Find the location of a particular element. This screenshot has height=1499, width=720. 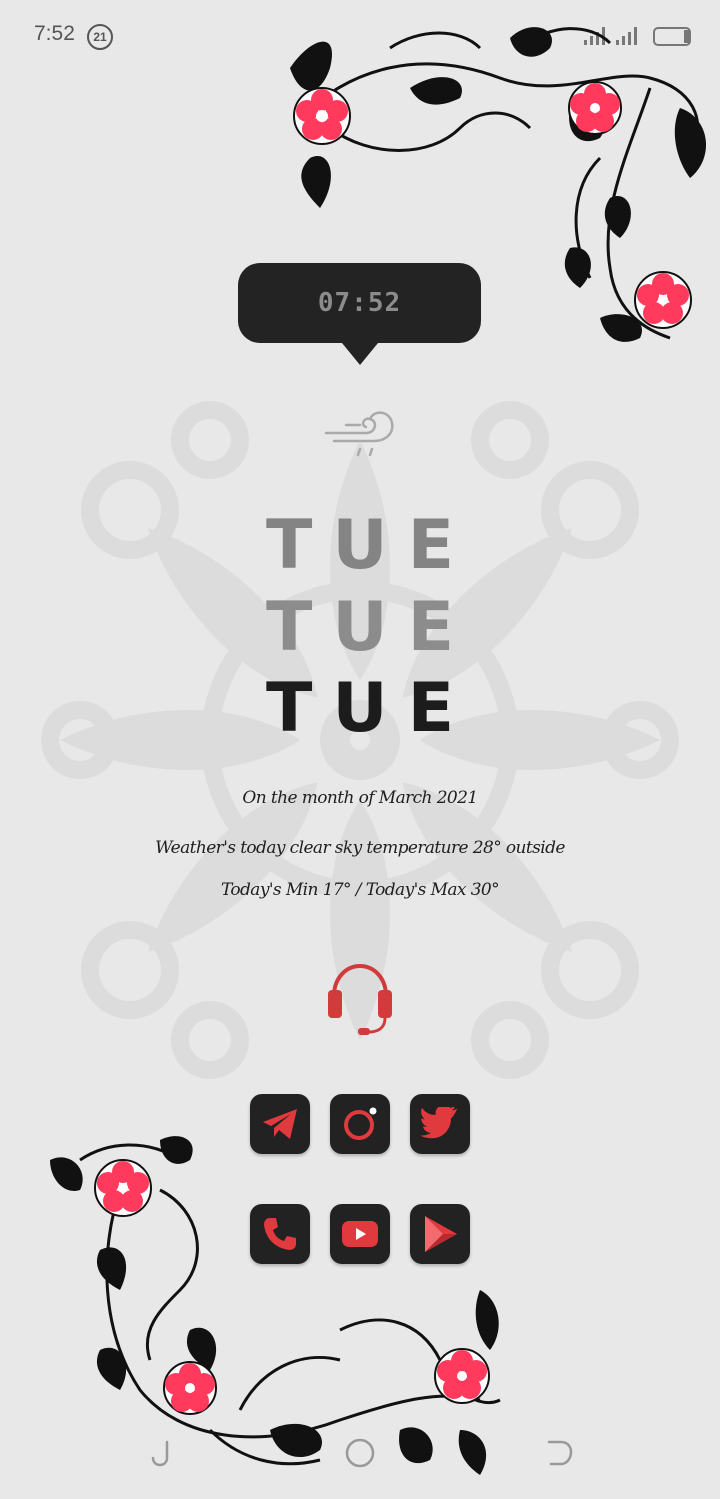

notification-count-badge: 21 is located at coordinates (100, 37).